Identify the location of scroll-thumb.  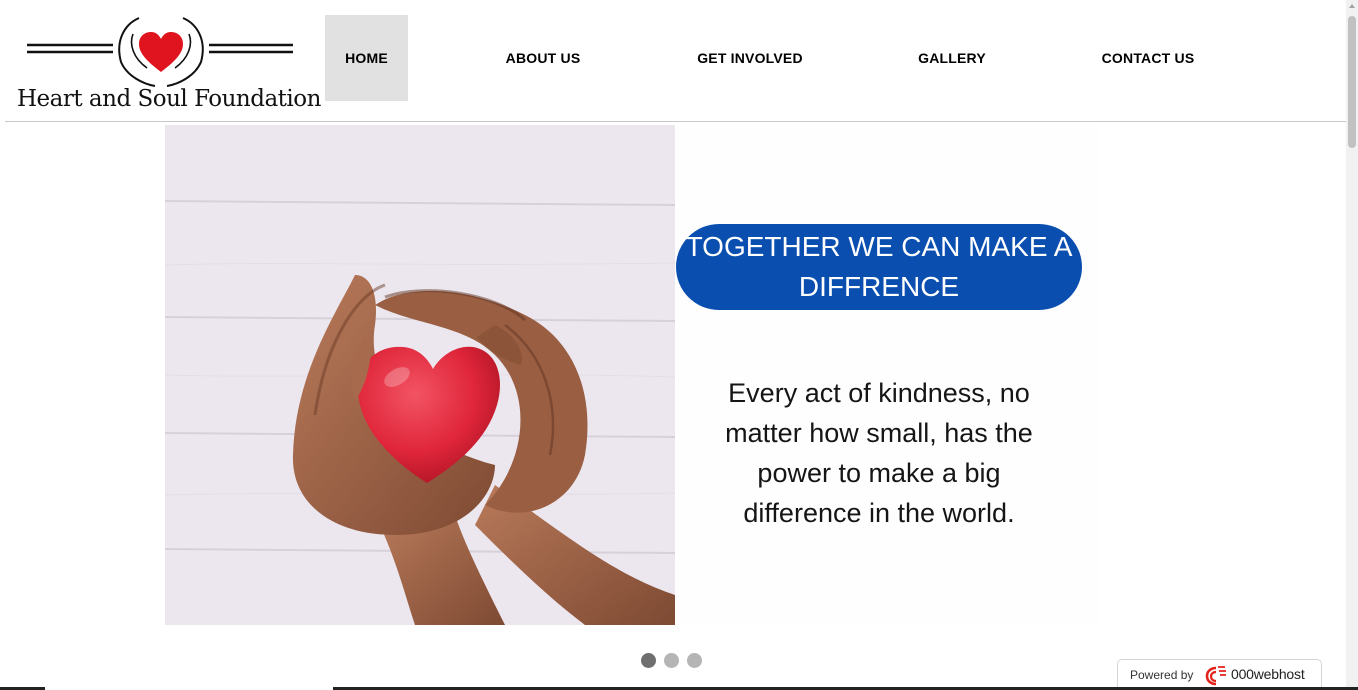
(1352, 82).